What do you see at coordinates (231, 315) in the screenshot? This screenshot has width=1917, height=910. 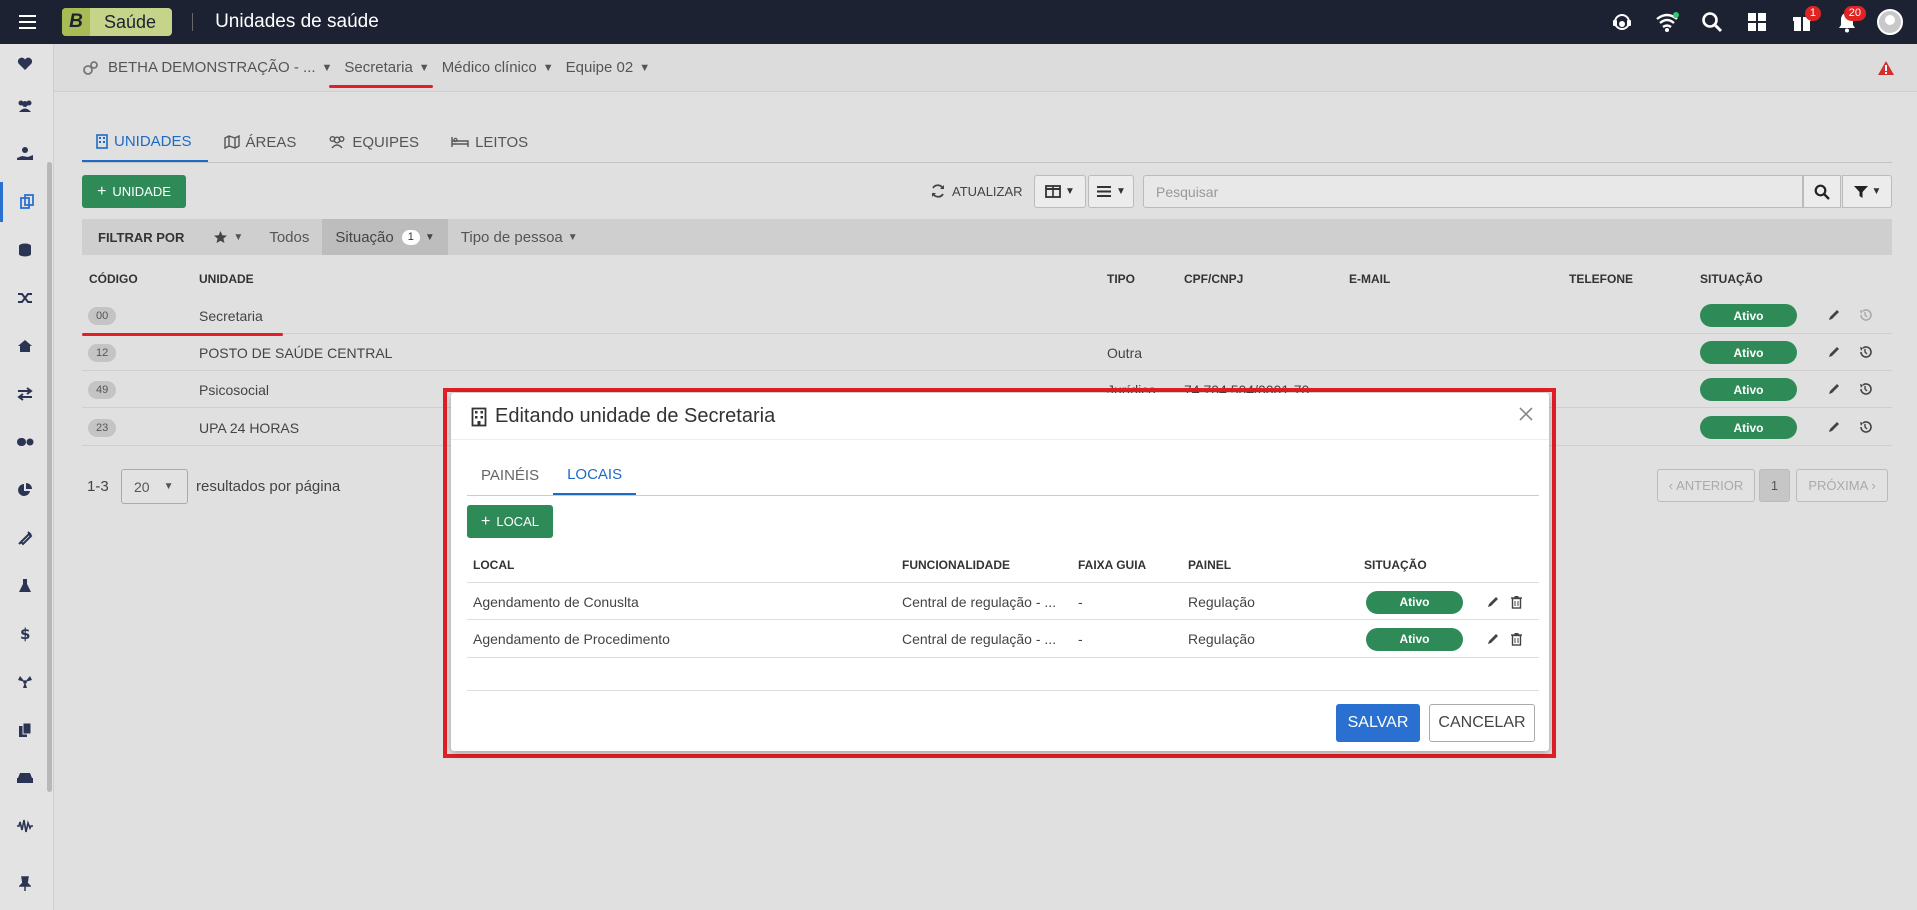 I see `unit-name: Secretaria` at bounding box center [231, 315].